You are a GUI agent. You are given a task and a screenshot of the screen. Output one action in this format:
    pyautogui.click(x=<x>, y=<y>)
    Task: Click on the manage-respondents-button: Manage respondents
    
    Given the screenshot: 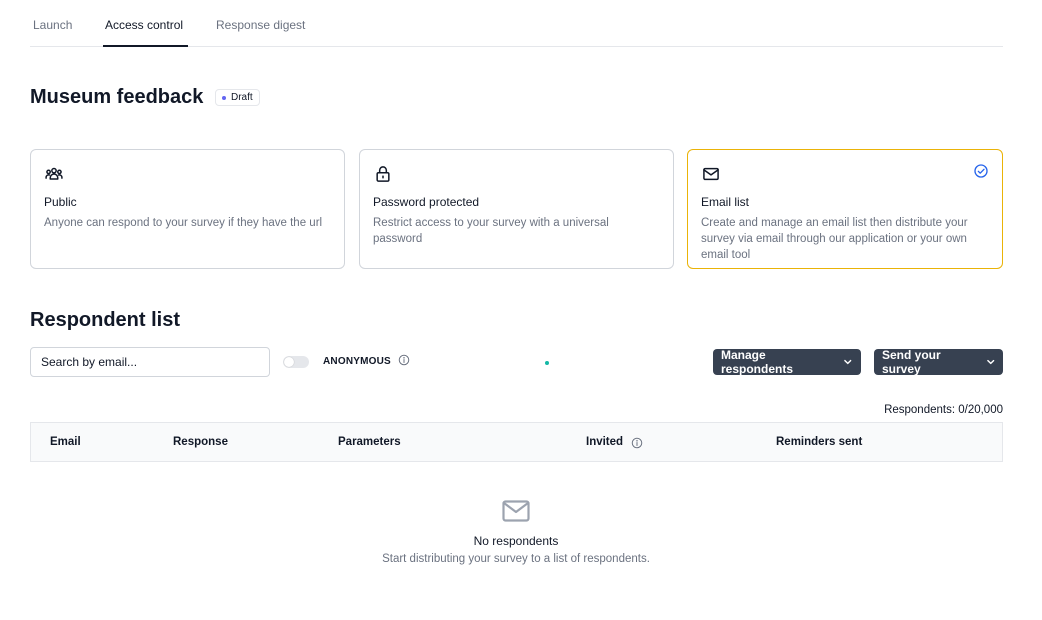 What is the action you would take?
    pyautogui.click(x=787, y=362)
    